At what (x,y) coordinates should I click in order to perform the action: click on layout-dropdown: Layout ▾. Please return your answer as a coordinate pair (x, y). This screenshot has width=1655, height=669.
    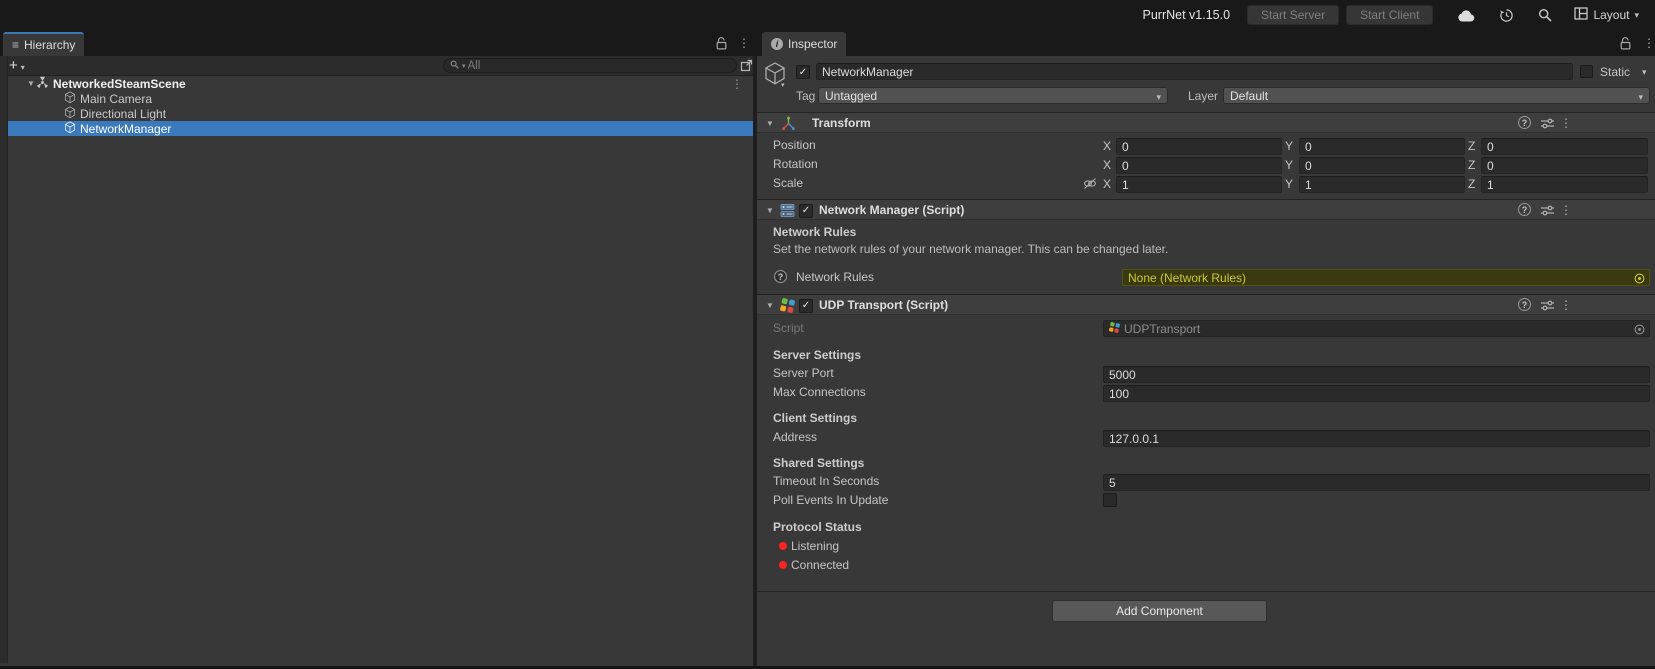
    Looking at the image, I should click on (1606, 15).